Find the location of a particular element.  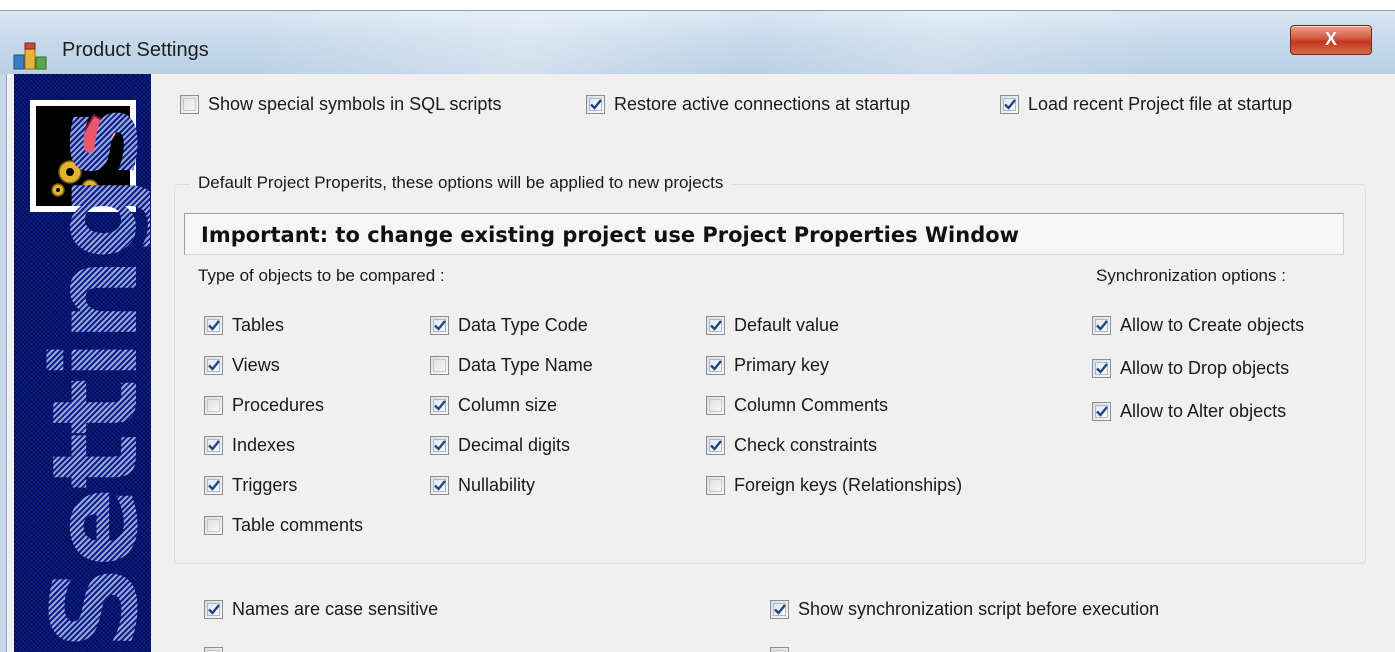

show-special-symbols-checkbox: Show special symbols in SQL scripts is located at coordinates (340, 104).